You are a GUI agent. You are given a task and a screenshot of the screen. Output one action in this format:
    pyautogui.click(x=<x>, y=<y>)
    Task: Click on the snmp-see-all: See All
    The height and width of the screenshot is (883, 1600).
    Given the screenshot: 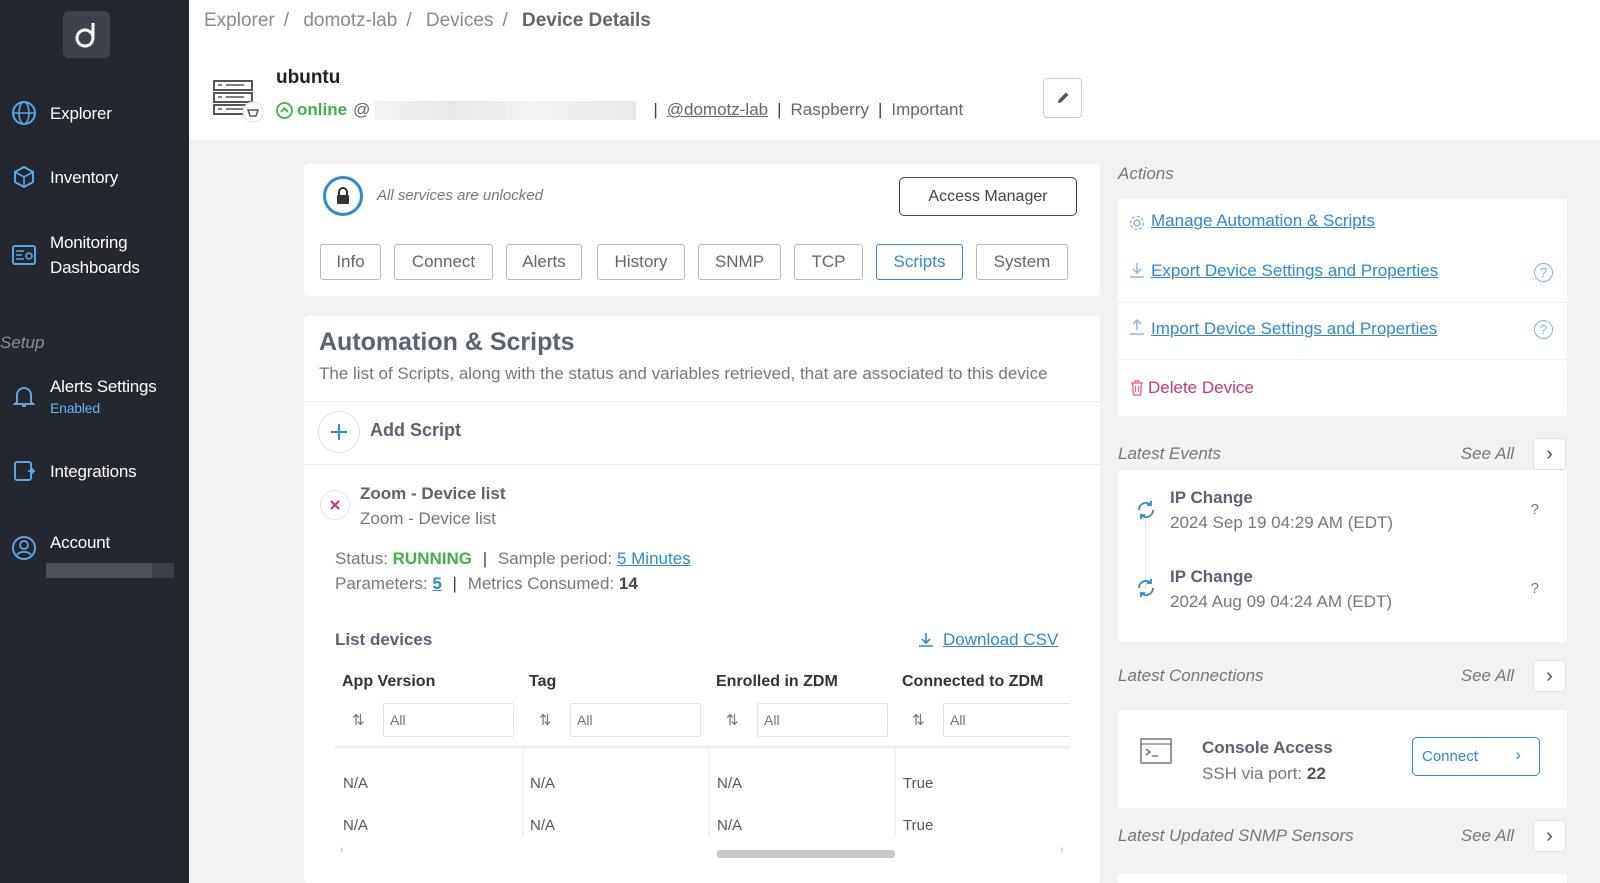 What is the action you would take?
    pyautogui.click(x=1487, y=836)
    